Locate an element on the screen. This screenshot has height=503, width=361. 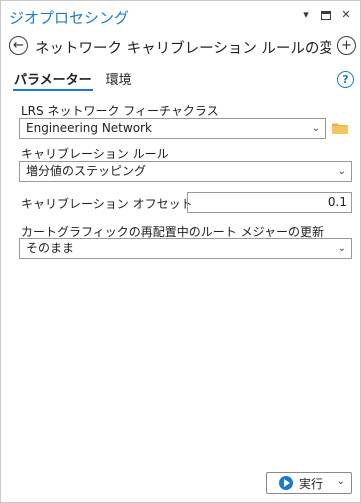
maximize-icon is located at coordinates (326, 15).